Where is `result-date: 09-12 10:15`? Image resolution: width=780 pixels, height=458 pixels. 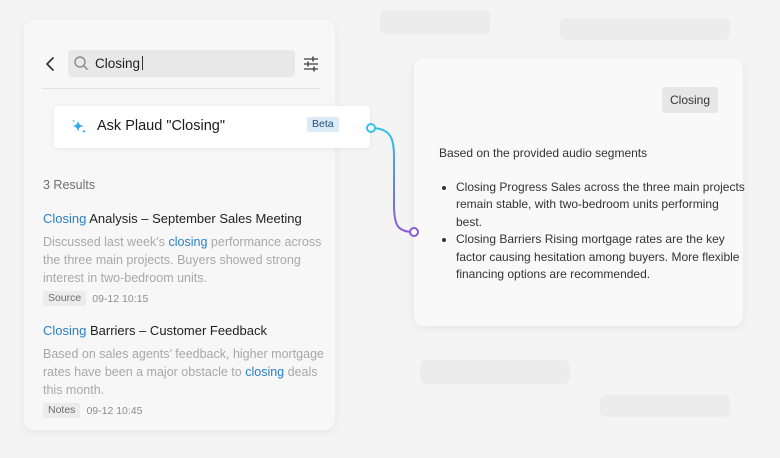 result-date: 09-12 10:15 is located at coordinates (120, 298).